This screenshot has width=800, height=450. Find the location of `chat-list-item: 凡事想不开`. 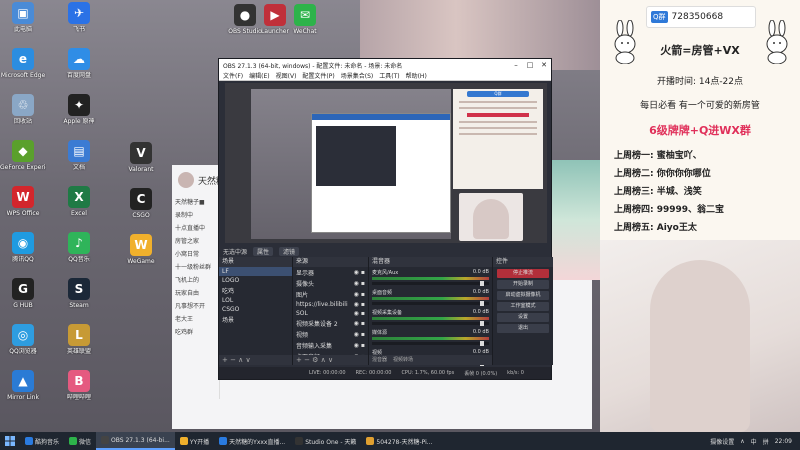

chat-list-item: 凡事想不开 is located at coordinates (195, 305).